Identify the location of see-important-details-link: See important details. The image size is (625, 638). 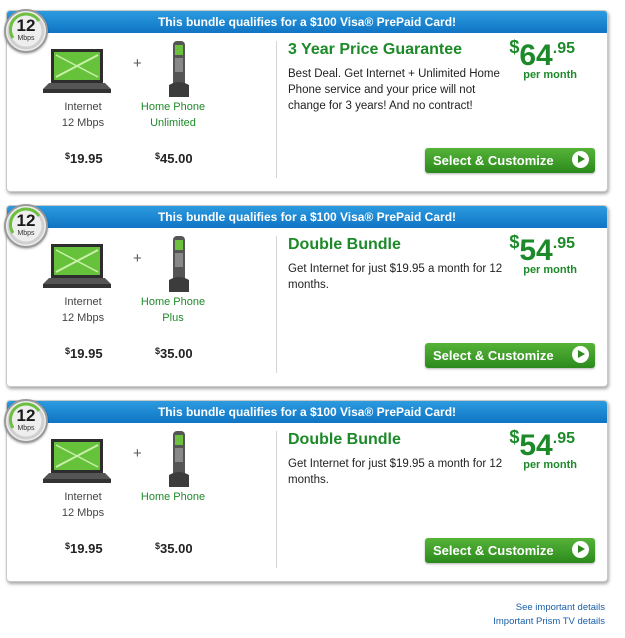
(549, 608).